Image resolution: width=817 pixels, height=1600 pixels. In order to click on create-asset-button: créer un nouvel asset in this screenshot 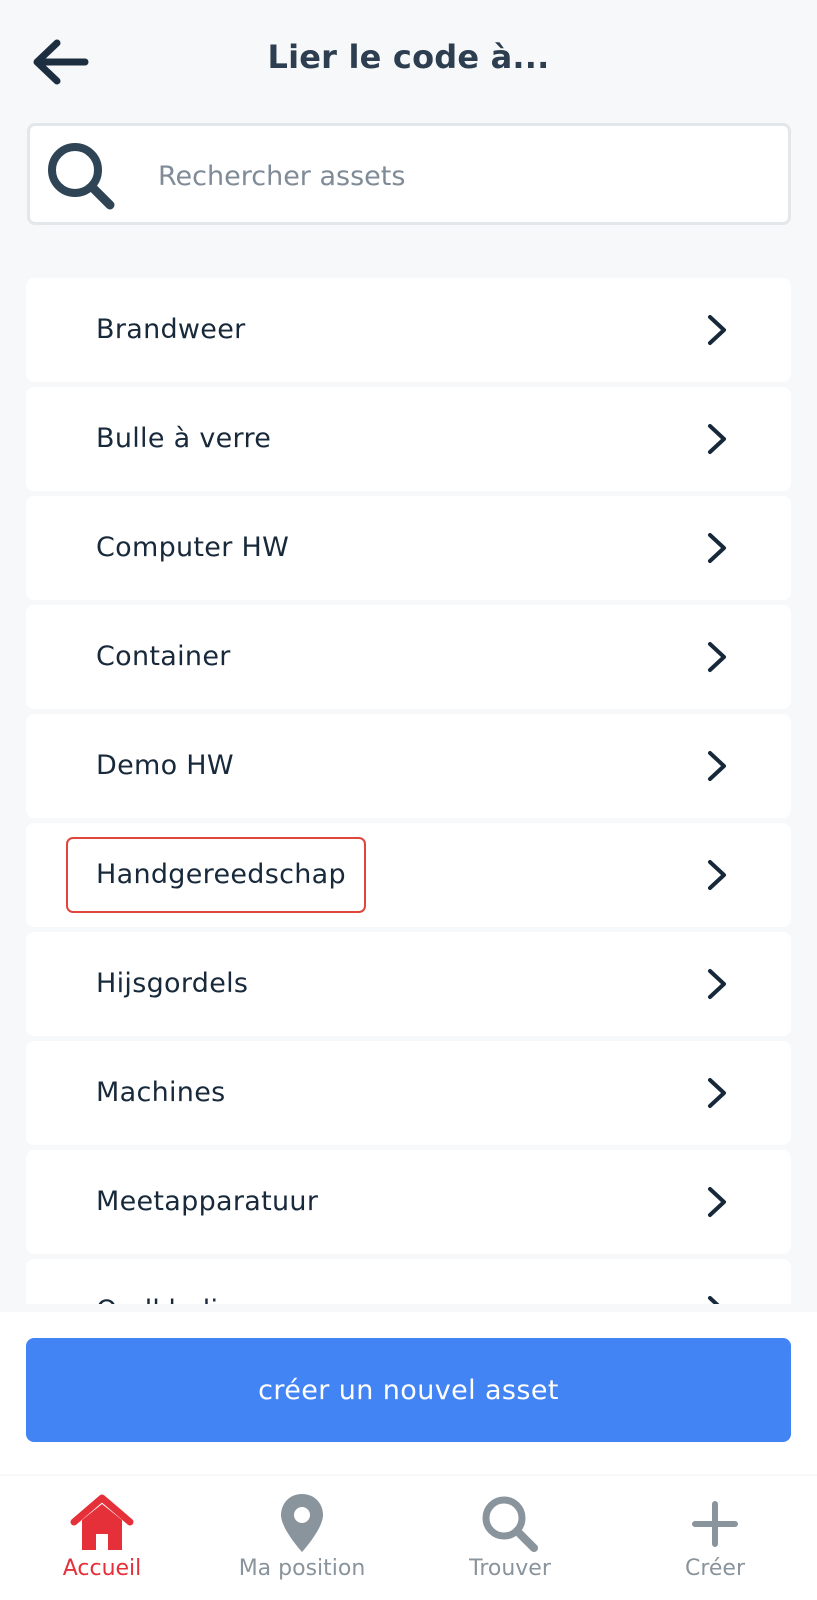, I will do `click(408, 1390)`.